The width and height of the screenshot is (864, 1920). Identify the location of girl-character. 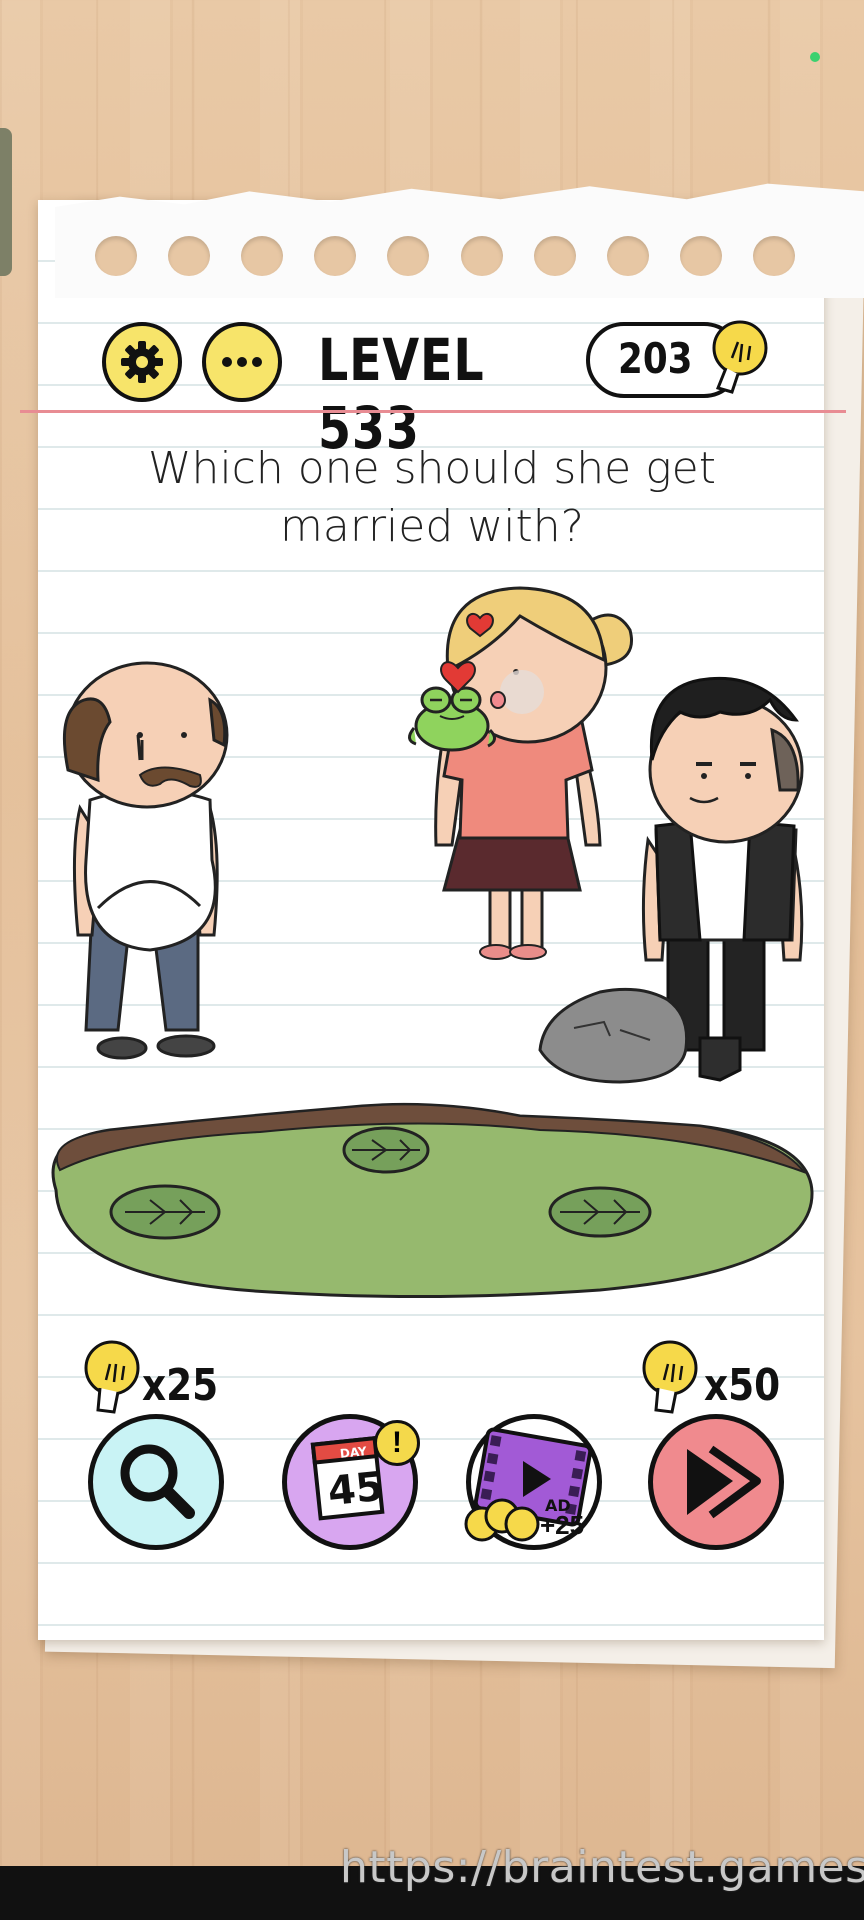
(533, 773).